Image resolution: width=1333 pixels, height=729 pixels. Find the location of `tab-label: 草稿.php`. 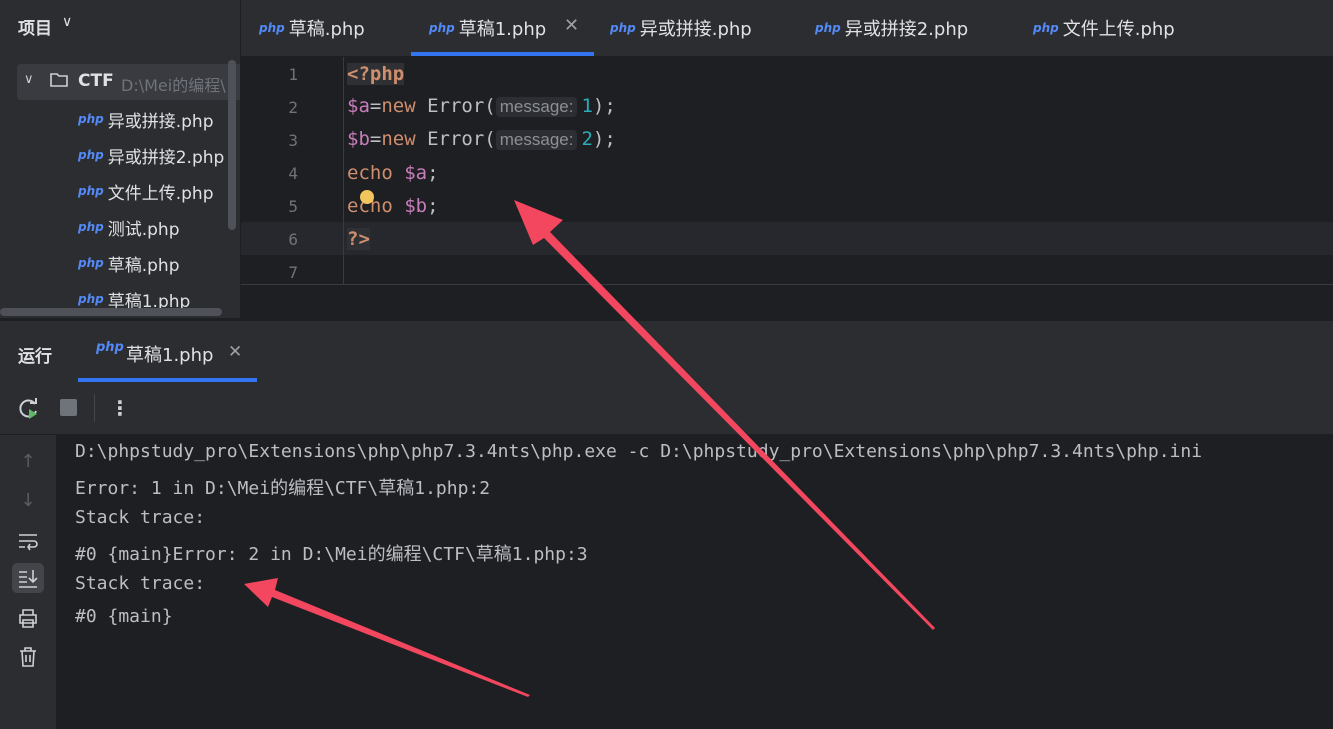

tab-label: 草稿.php is located at coordinates (326, 29).